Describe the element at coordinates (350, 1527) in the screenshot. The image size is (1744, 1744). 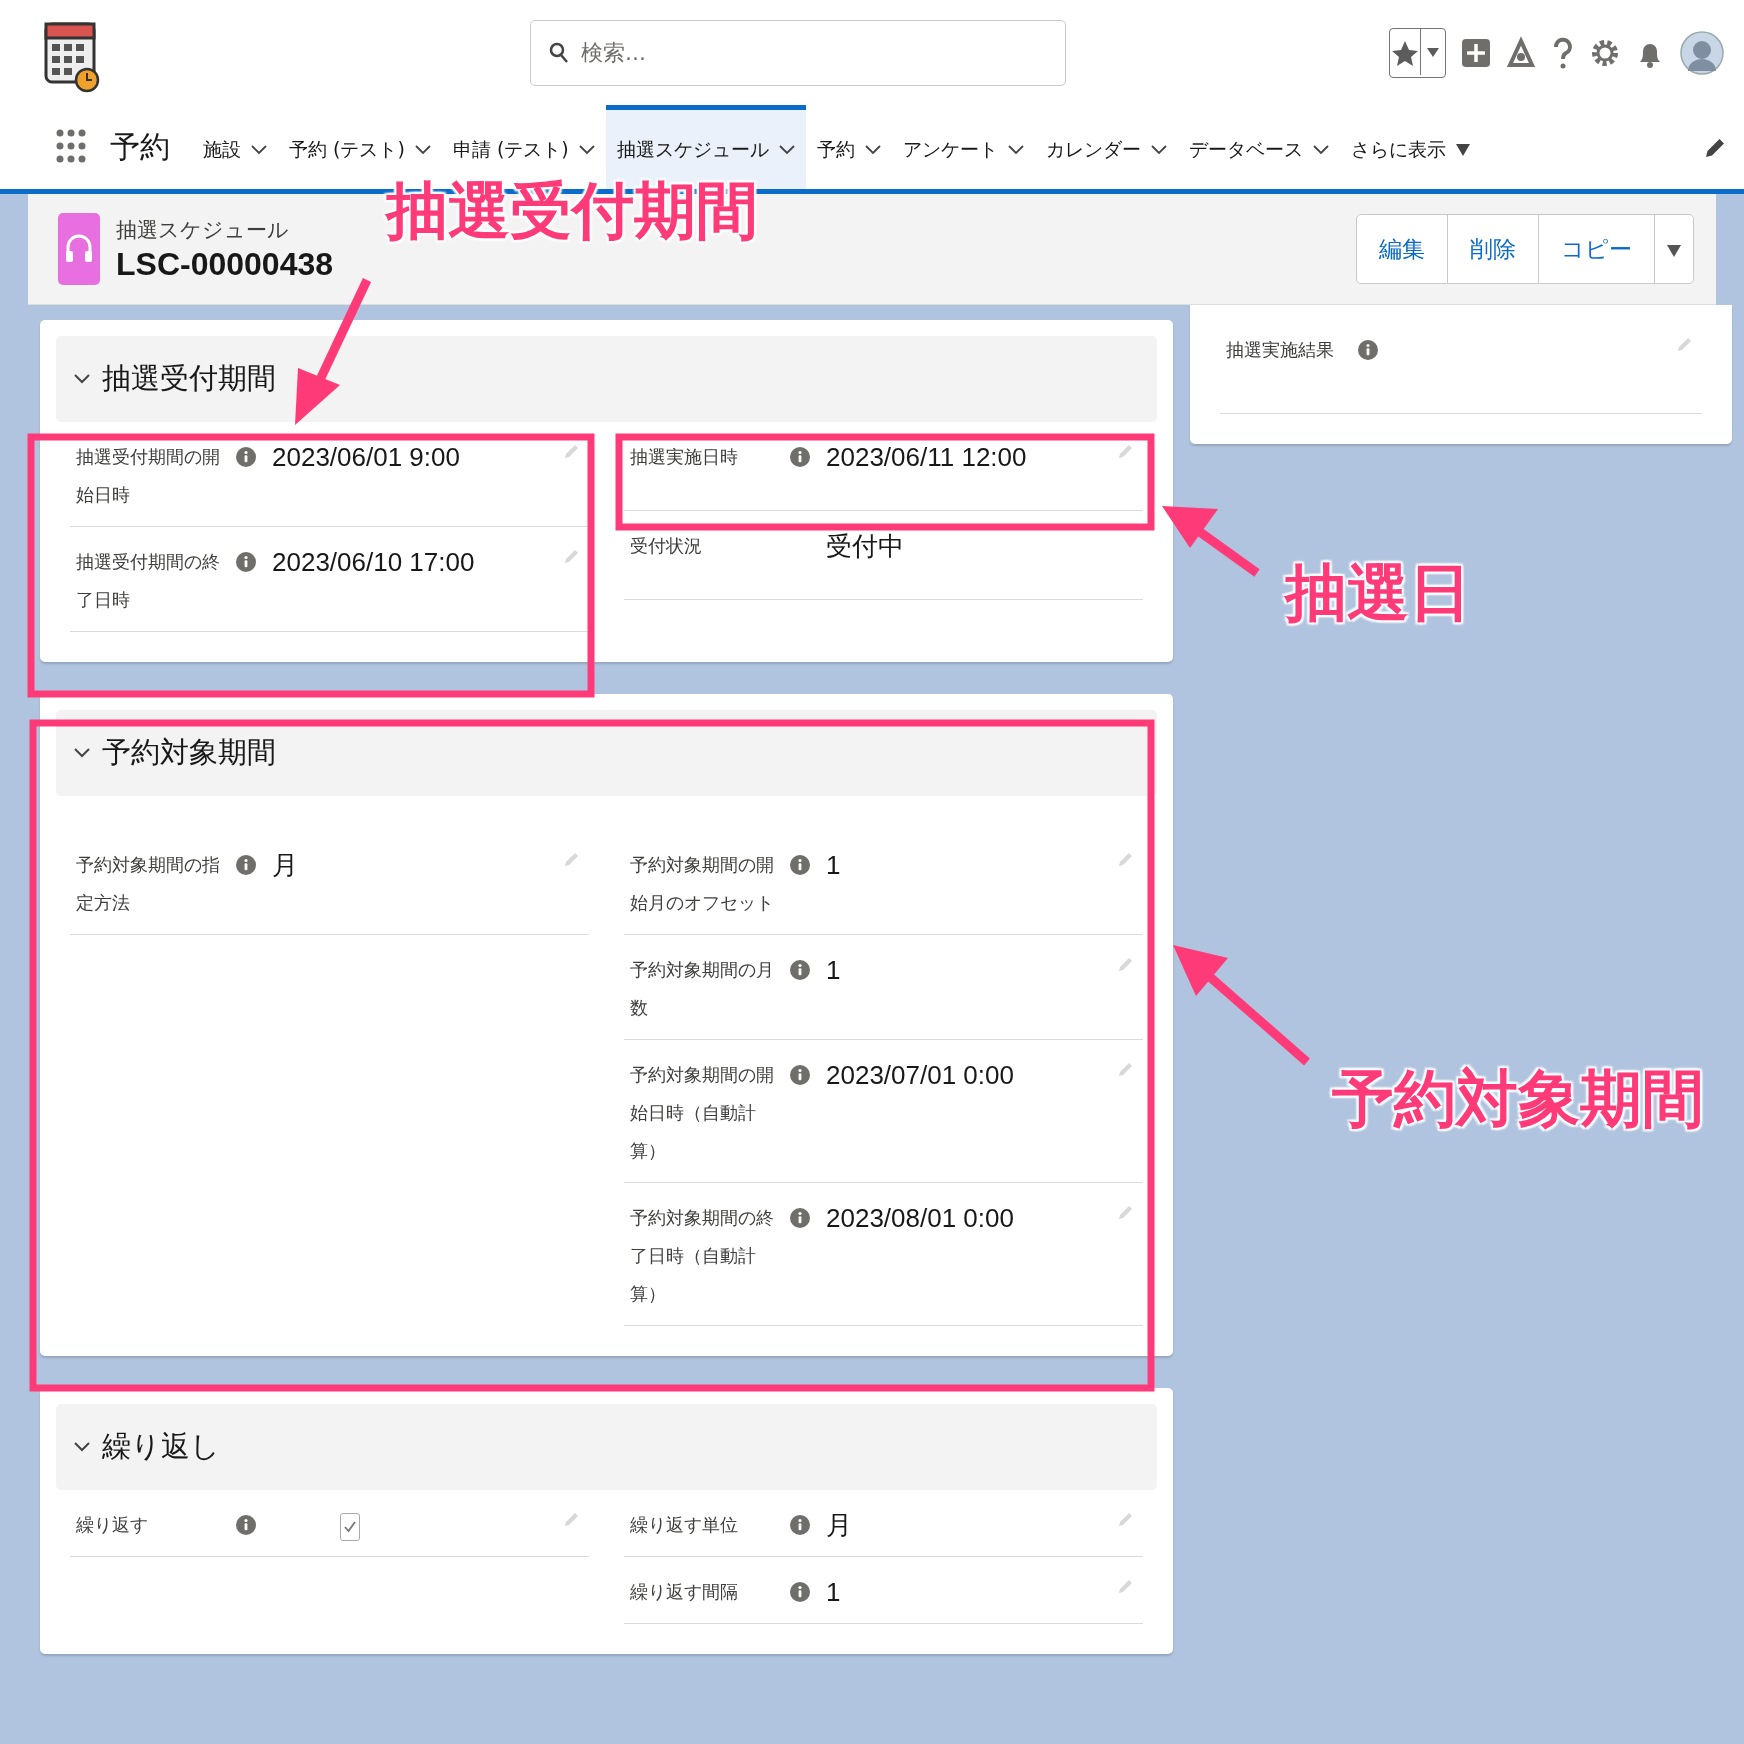
I see `check-icon` at that location.